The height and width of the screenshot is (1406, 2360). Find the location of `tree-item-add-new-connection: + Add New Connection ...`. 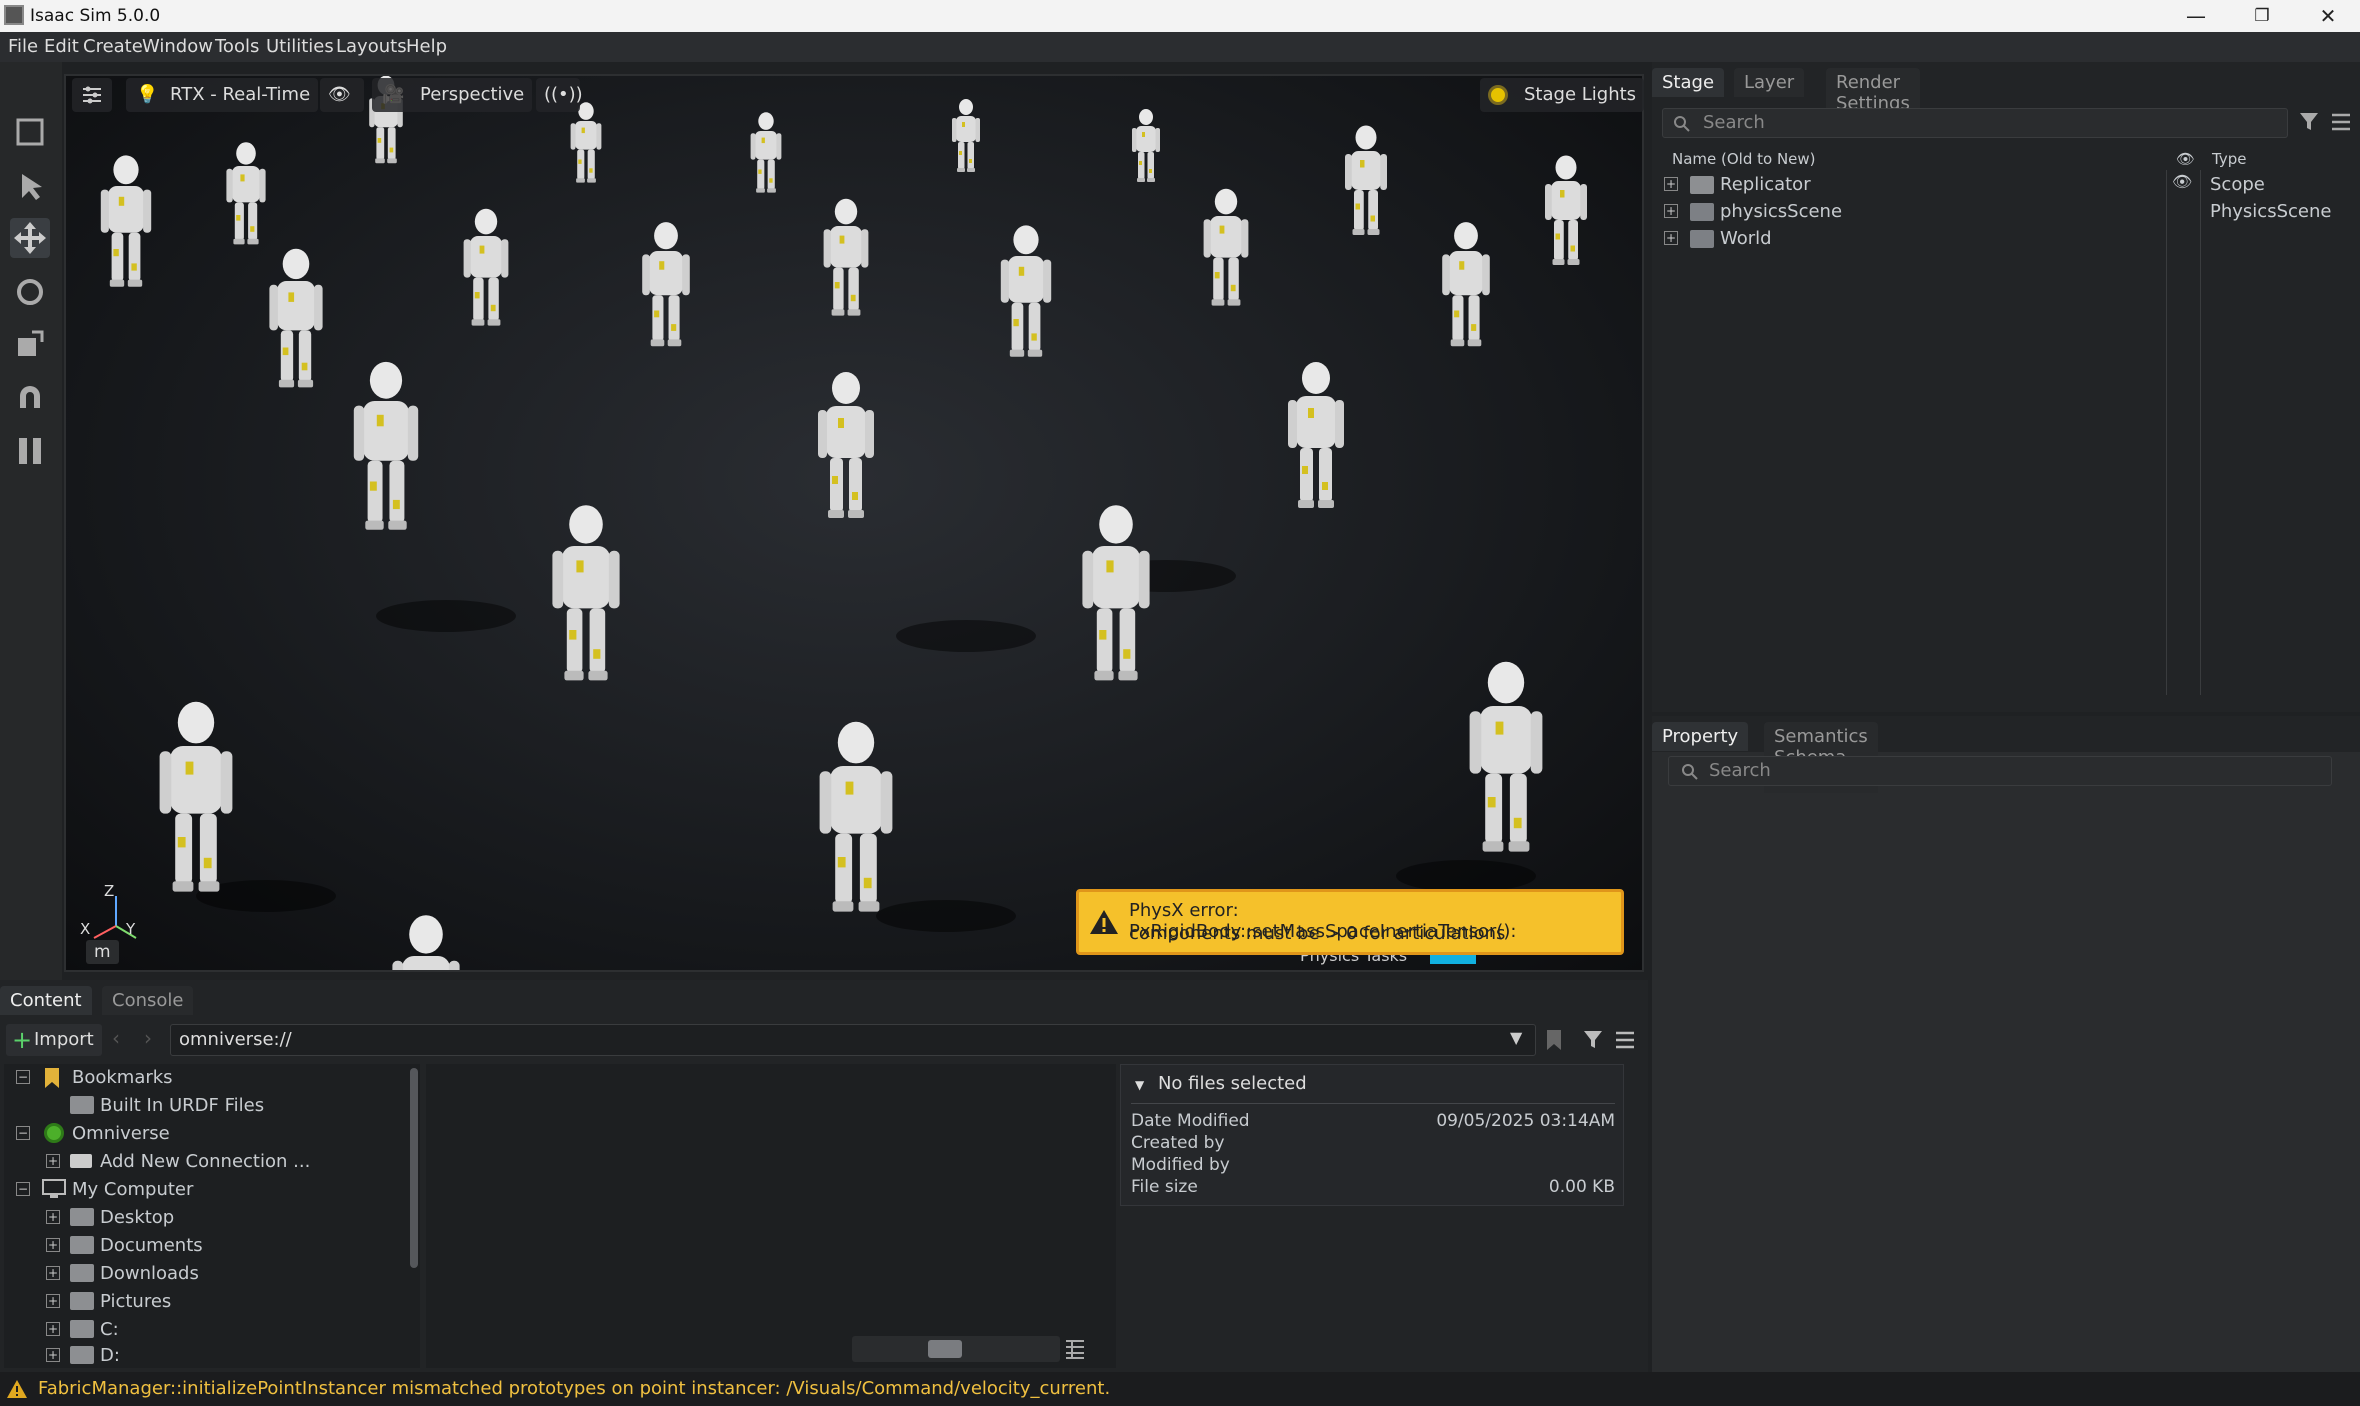

tree-item-add-new-connection: + Add New Connection ... is located at coordinates (211, 1161).